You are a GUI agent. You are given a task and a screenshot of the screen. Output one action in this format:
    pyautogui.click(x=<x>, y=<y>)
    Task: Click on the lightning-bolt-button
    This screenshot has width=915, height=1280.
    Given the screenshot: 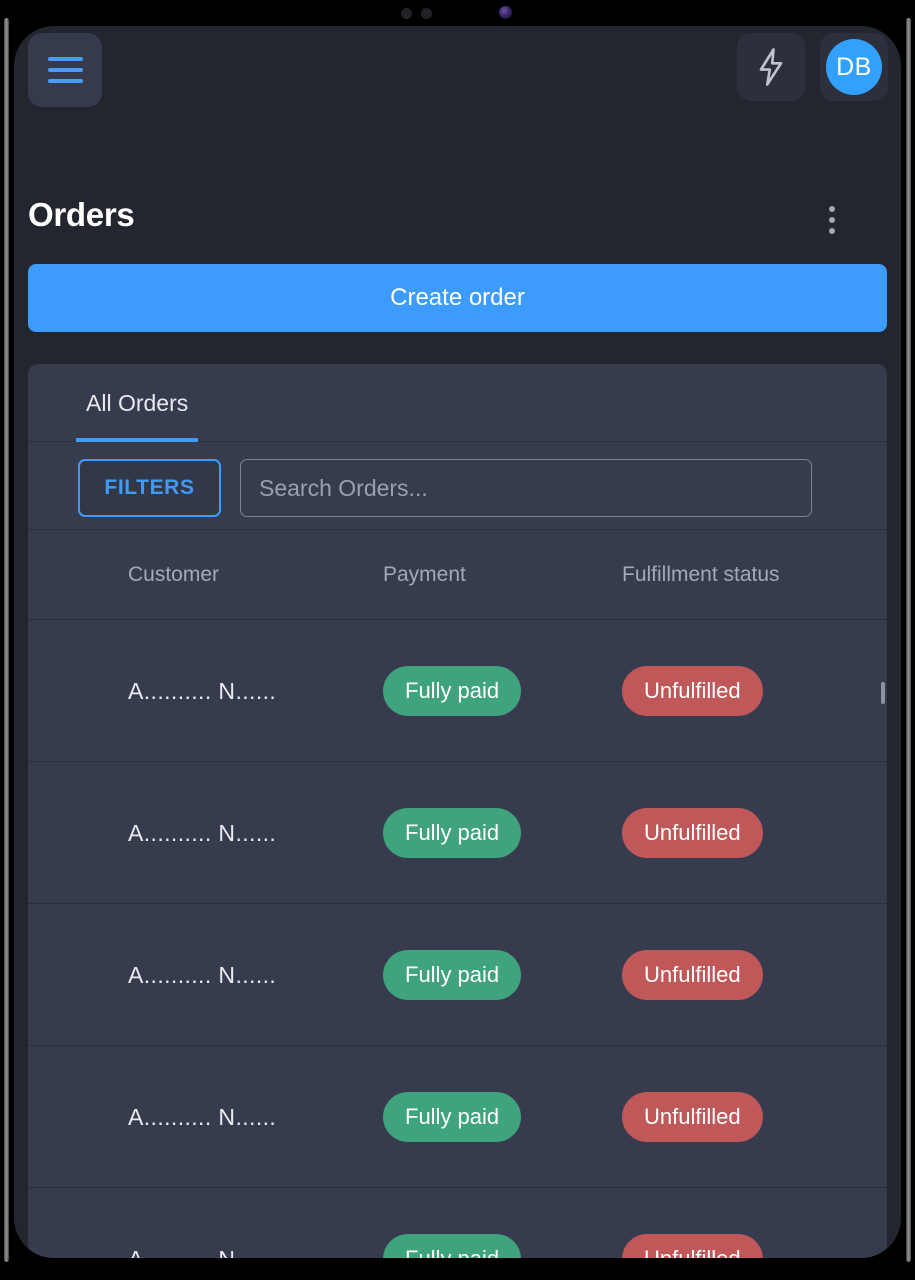 What is the action you would take?
    pyautogui.click(x=771, y=67)
    